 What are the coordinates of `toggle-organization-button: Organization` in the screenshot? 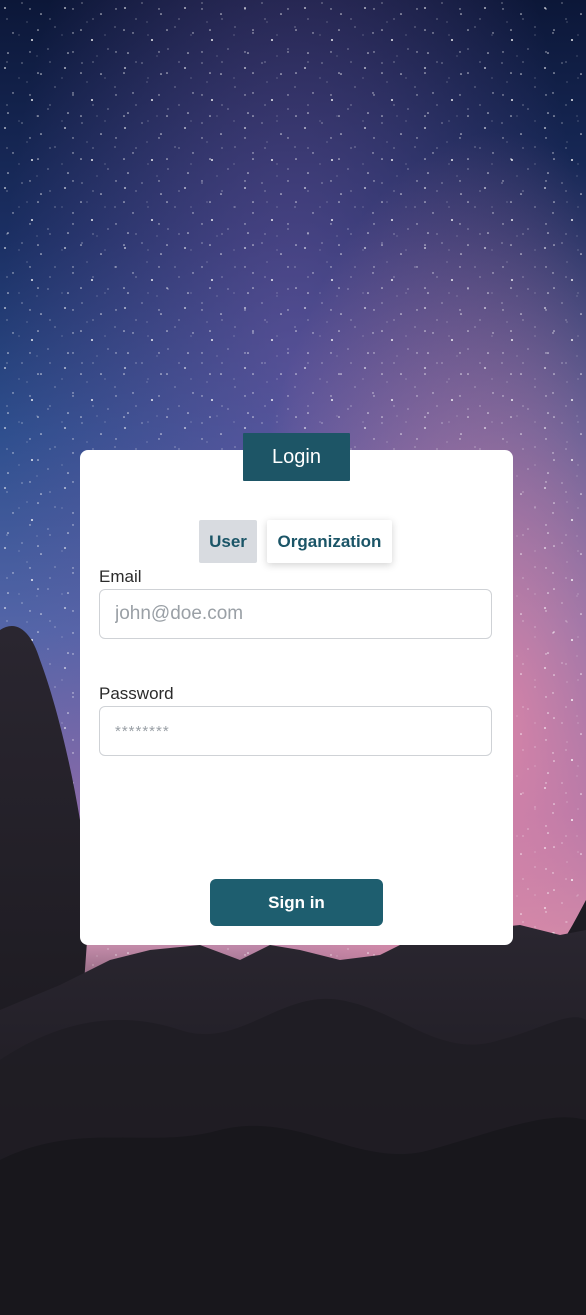 It's located at (329, 541).